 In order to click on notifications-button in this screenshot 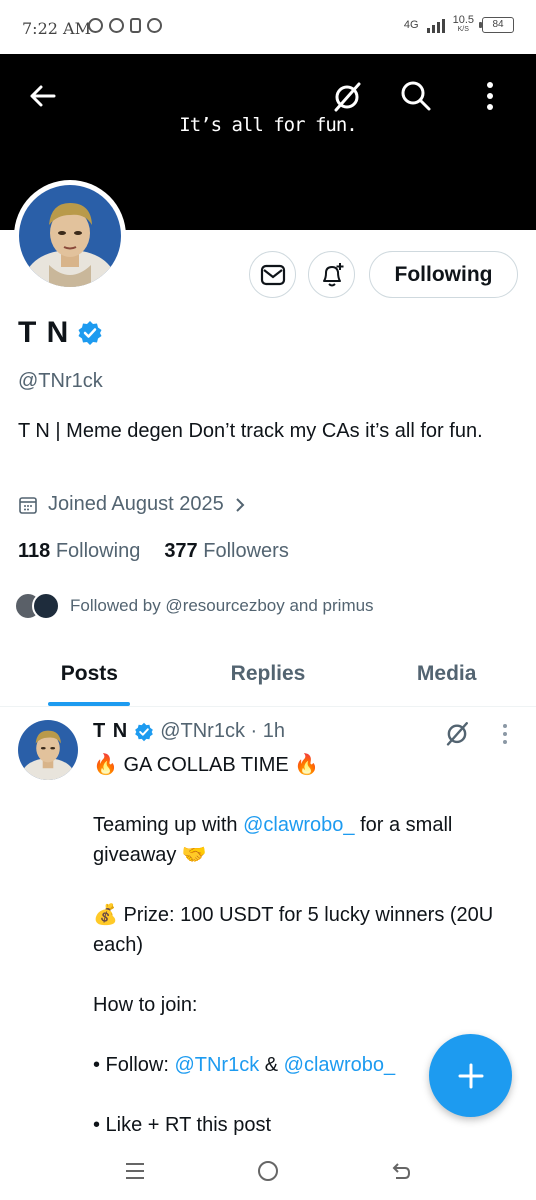, I will do `click(331, 274)`.